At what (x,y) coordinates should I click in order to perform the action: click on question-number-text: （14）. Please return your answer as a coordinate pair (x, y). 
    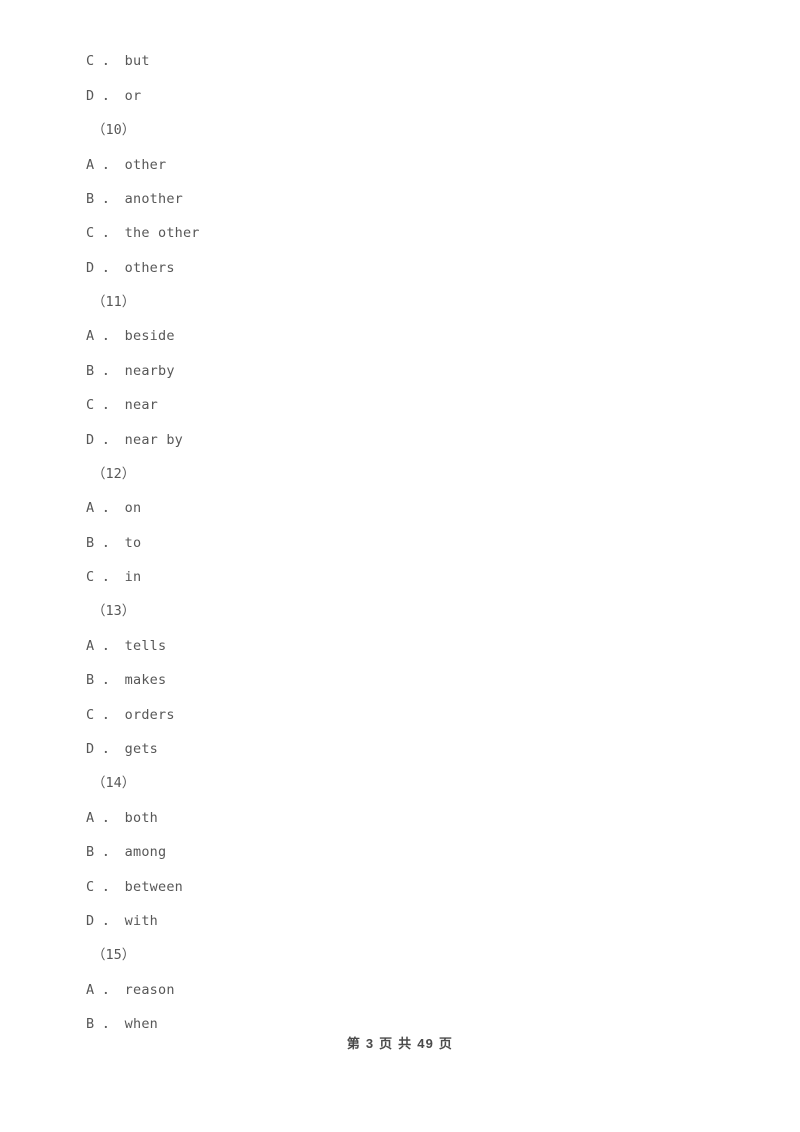
    Looking at the image, I should click on (114, 783).